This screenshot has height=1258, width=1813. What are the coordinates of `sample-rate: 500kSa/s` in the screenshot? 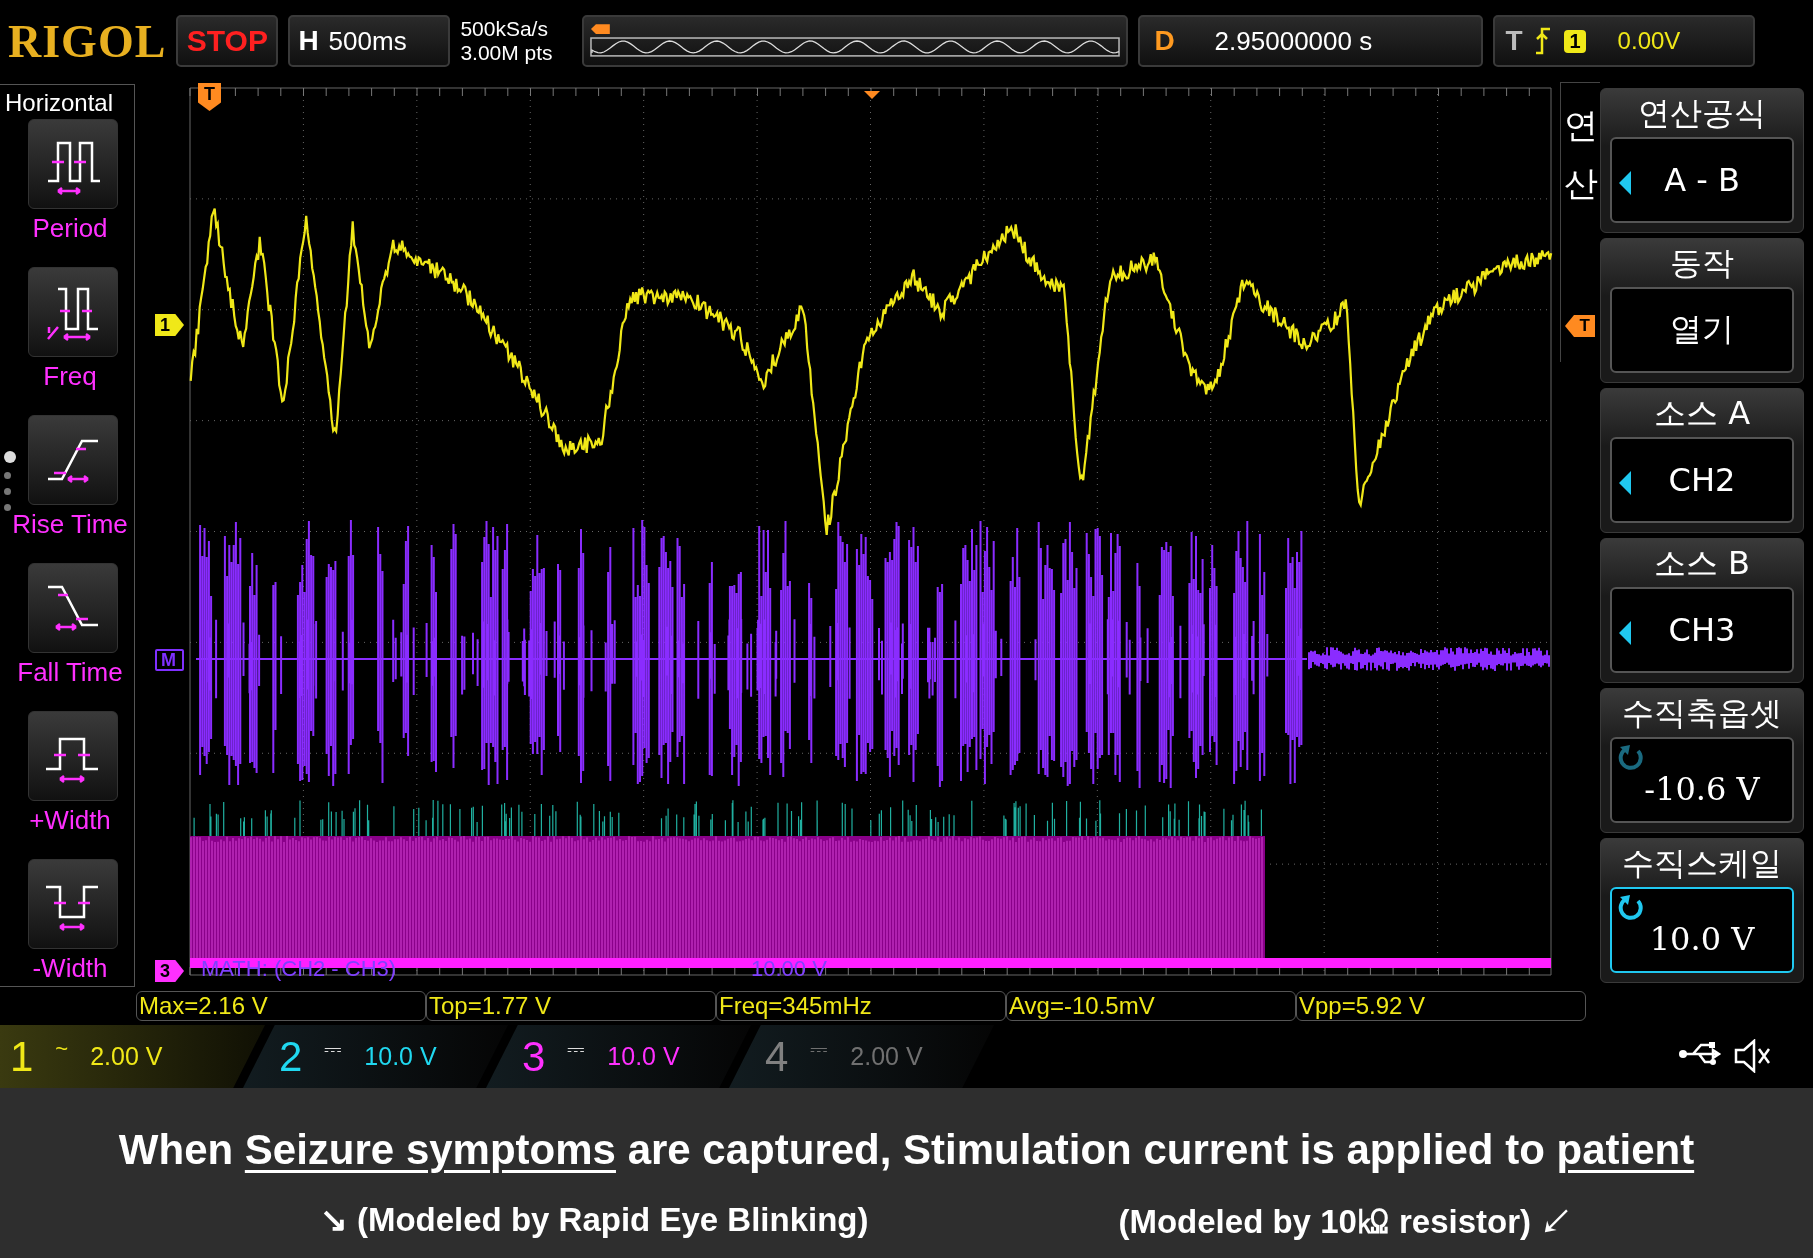 It's located at (504, 29).